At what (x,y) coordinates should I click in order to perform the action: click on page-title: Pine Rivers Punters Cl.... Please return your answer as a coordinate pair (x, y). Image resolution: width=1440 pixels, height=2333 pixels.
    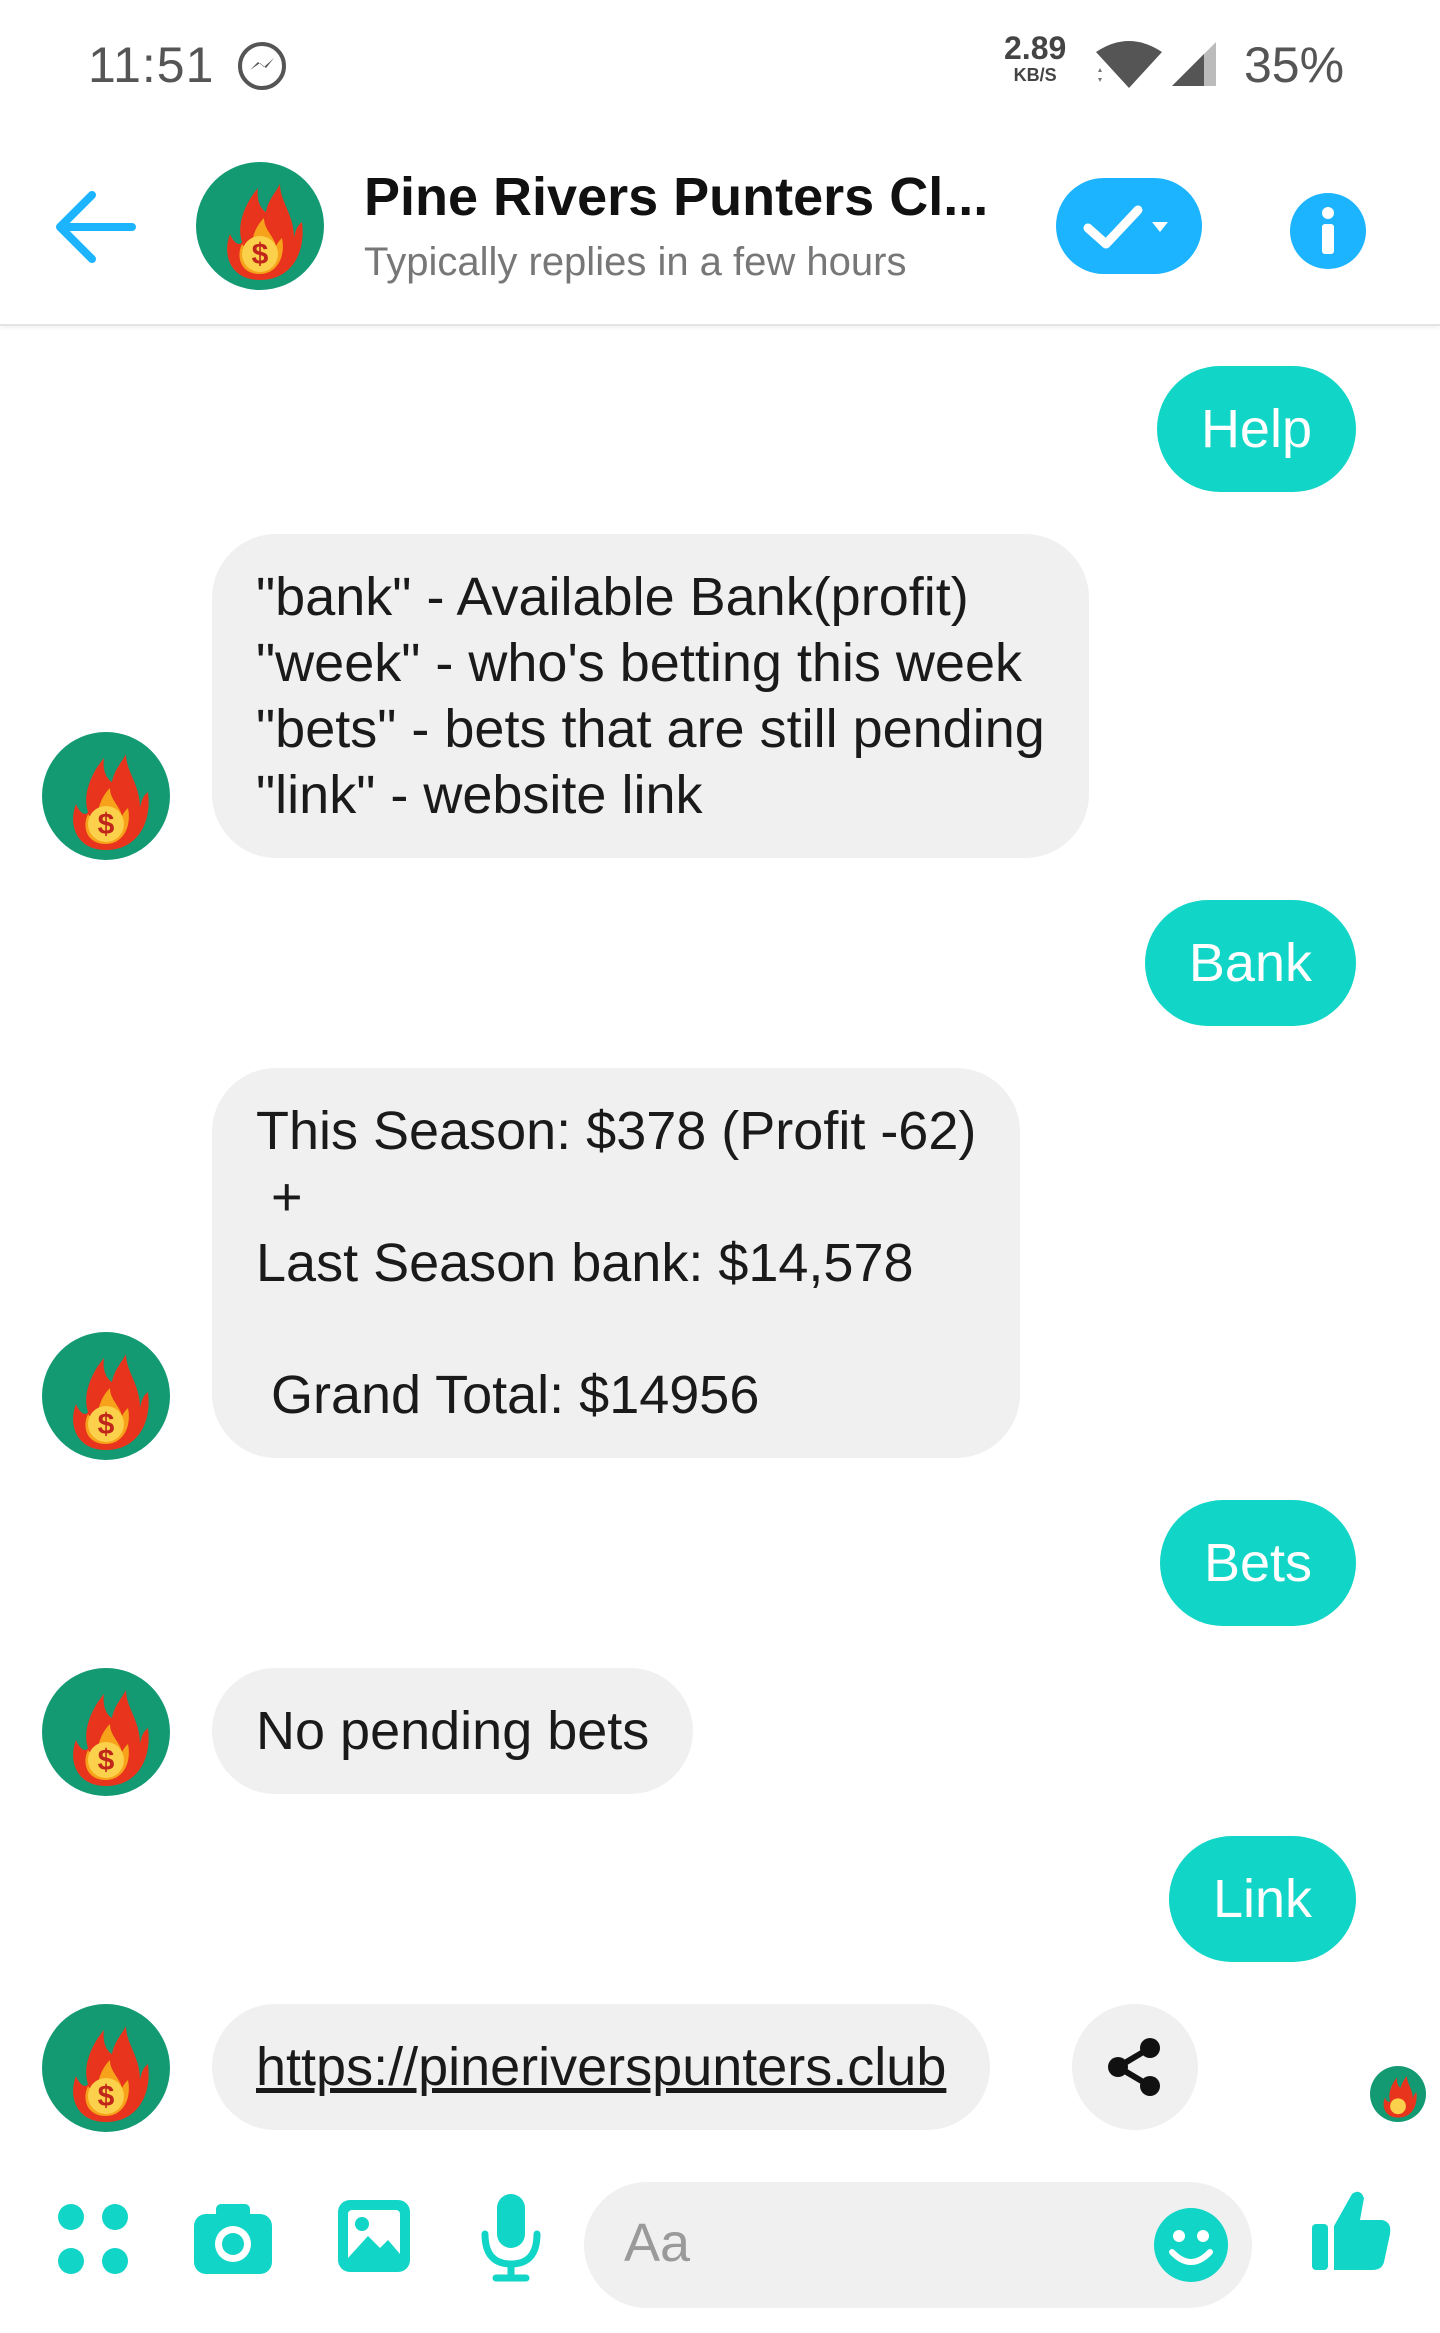
    Looking at the image, I should click on (676, 197).